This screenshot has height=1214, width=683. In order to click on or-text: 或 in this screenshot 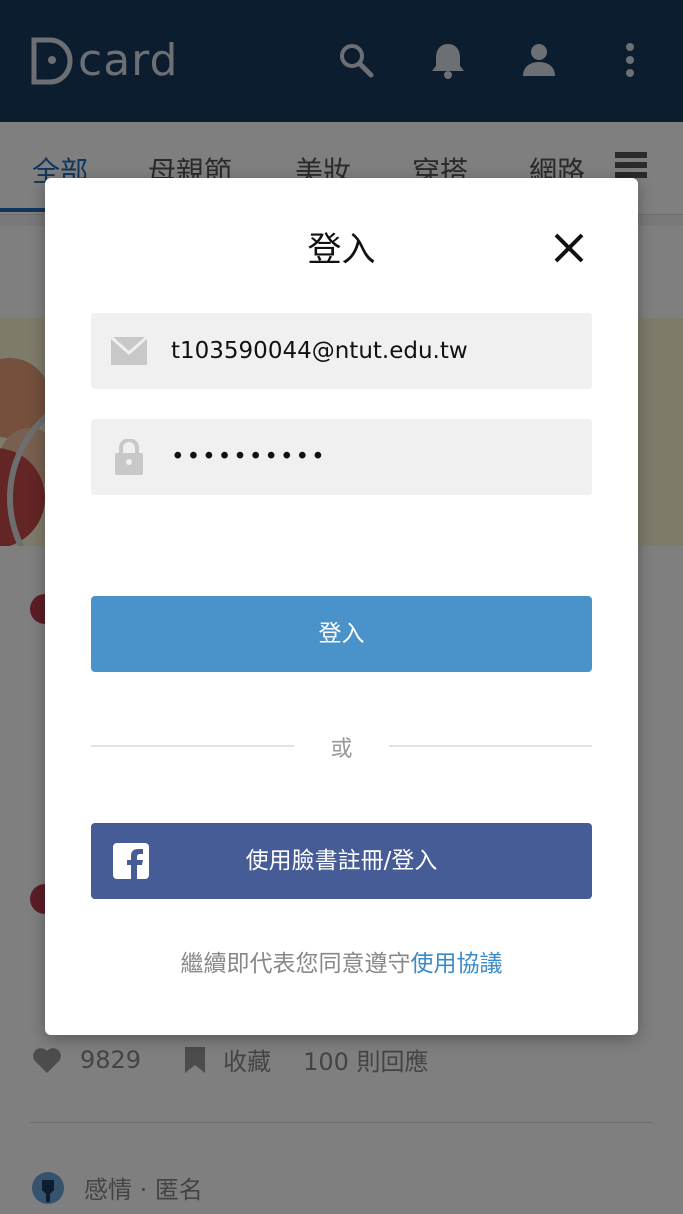, I will do `click(341, 749)`.